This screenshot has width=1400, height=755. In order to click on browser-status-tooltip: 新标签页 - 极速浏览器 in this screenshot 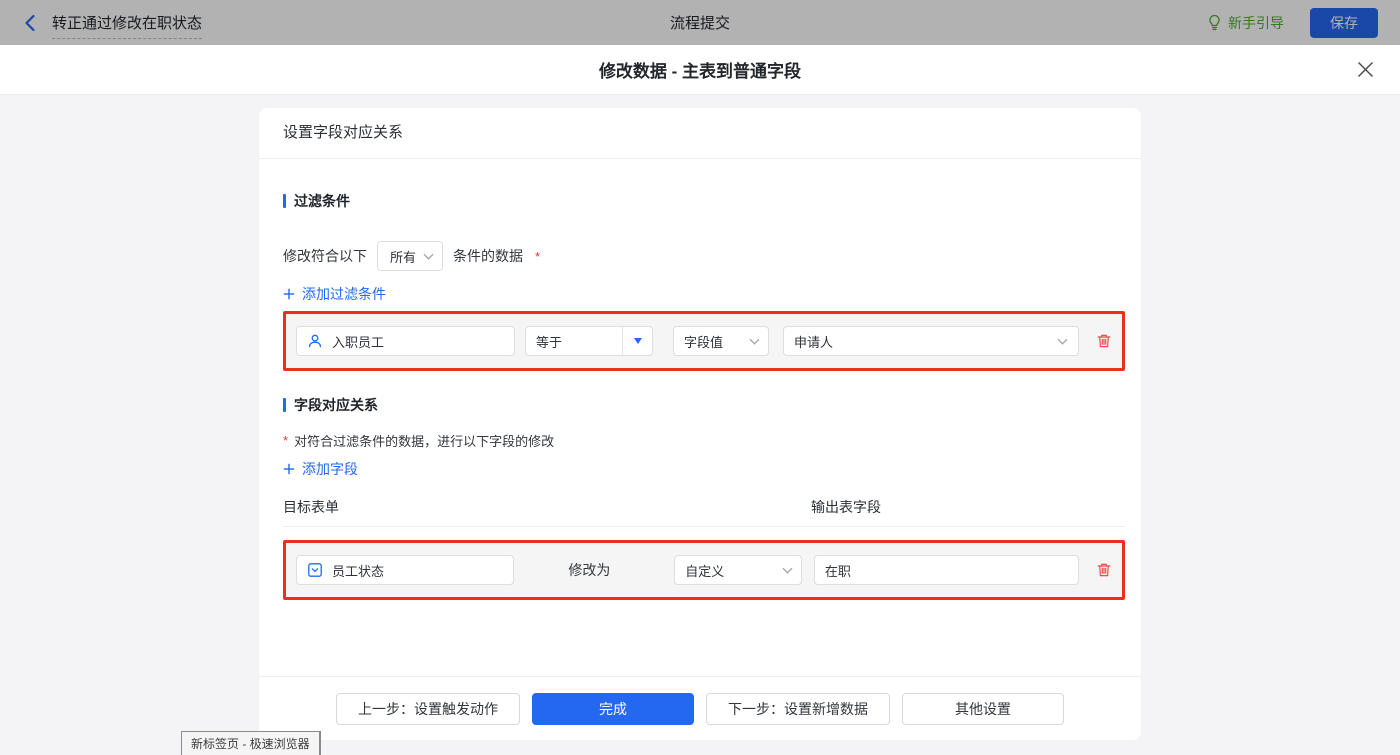, I will do `click(251, 743)`.